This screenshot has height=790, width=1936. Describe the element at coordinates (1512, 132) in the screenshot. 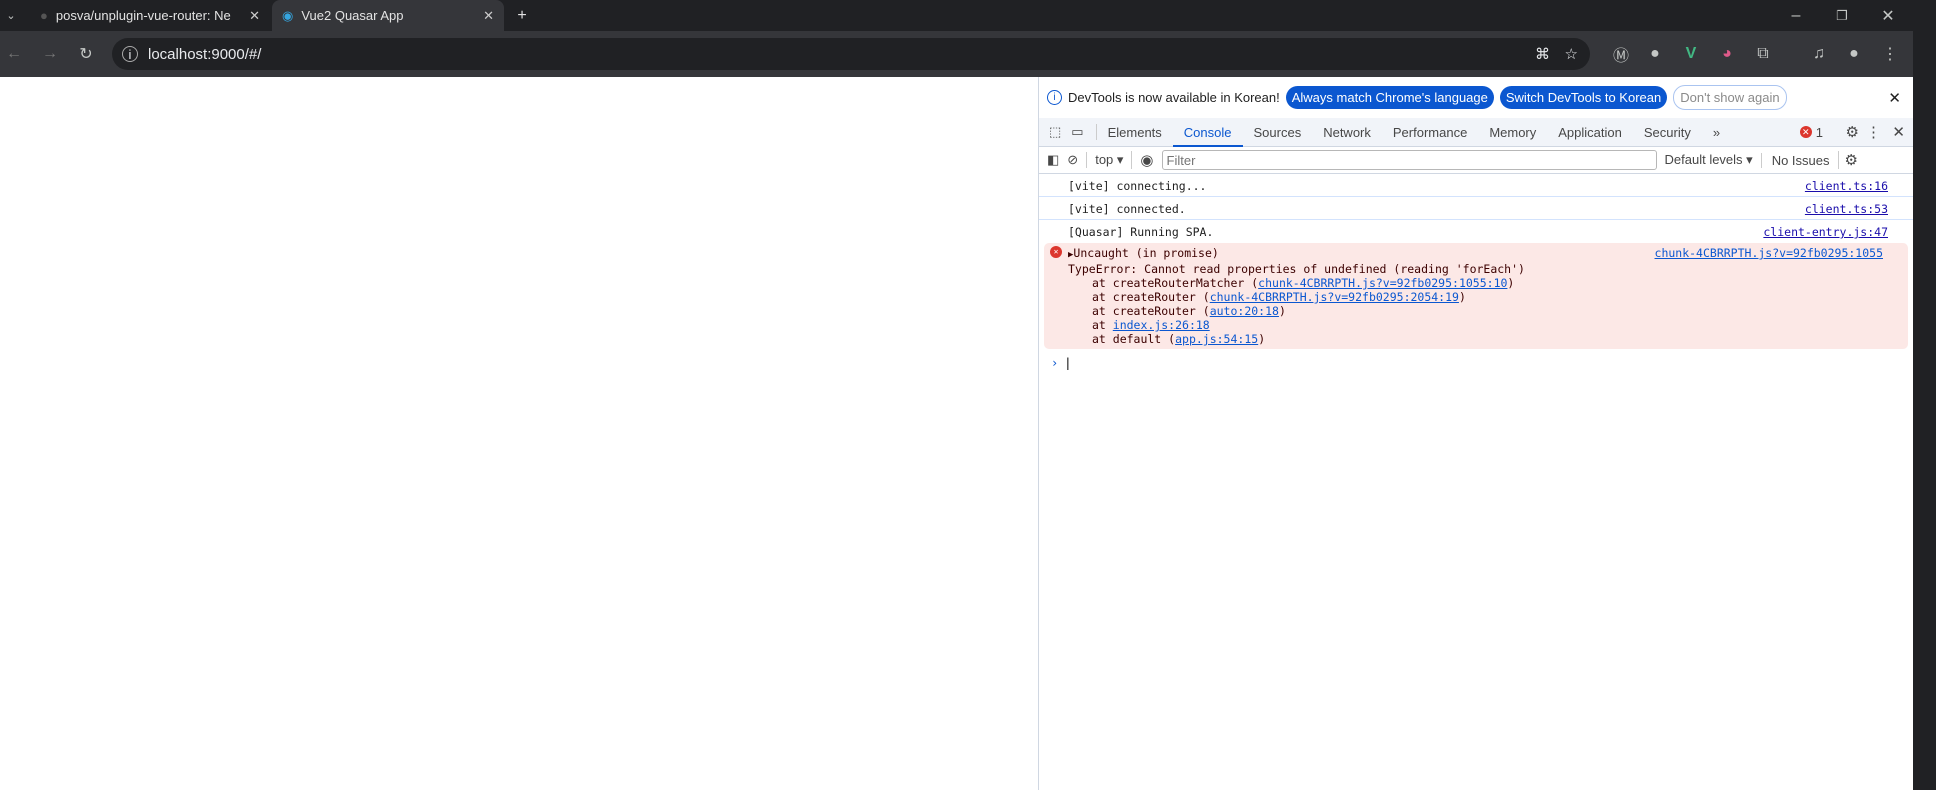

I see `tab-memory: Memory` at that location.